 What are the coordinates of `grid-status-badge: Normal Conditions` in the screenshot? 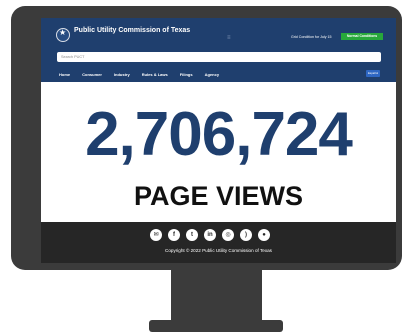 It's located at (362, 36).